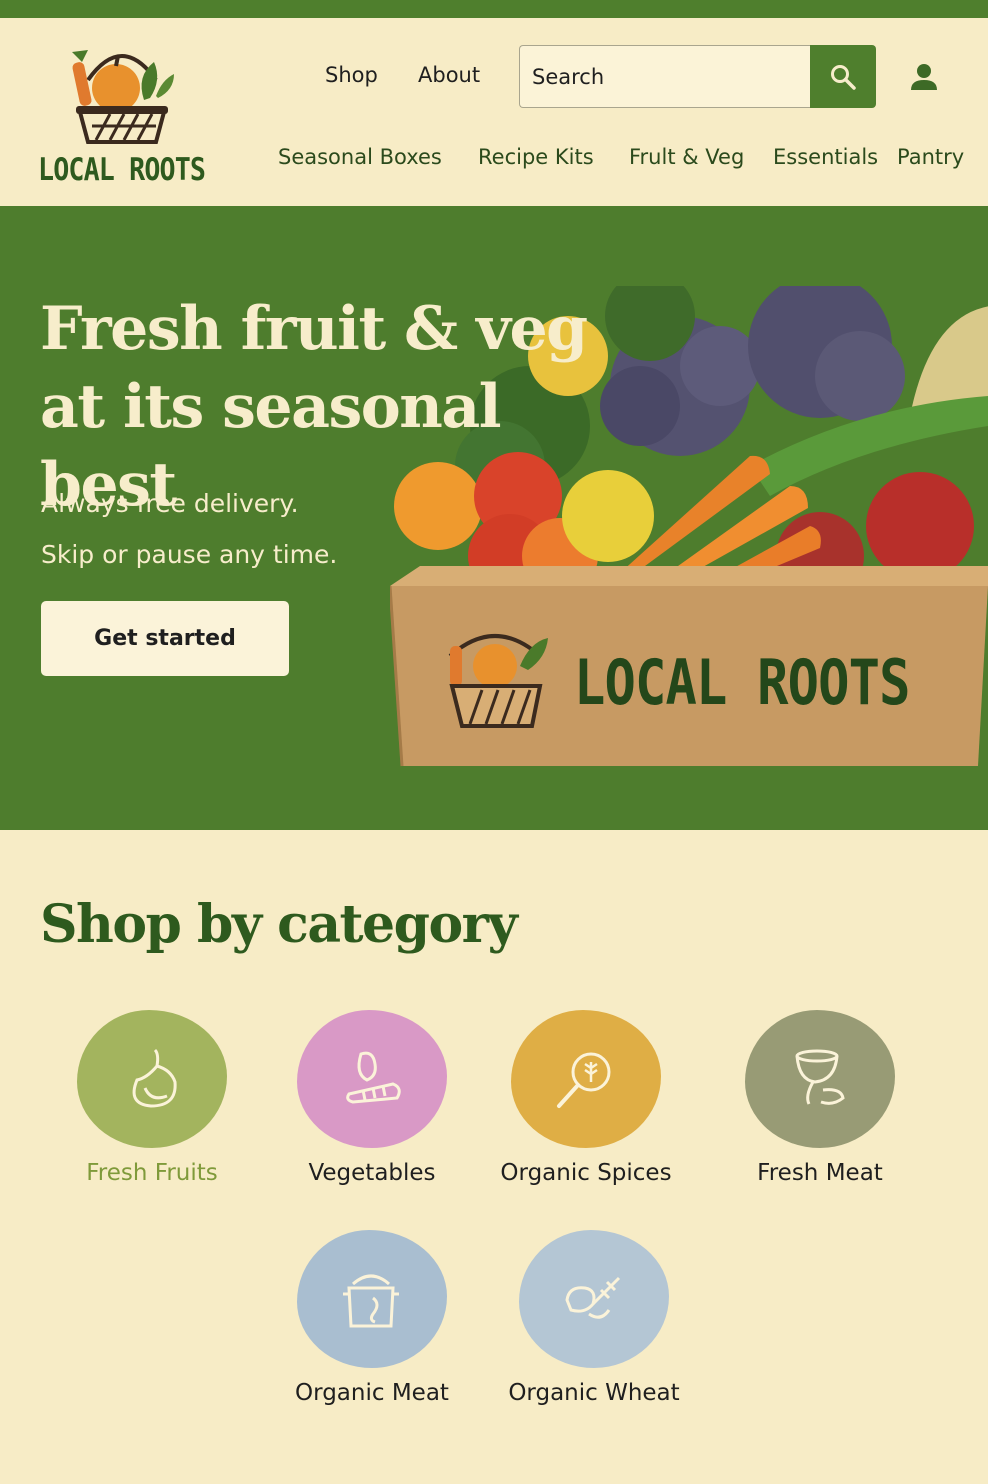 This screenshot has width=988, height=1484. Describe the element at coordinates (586, 1173) in the screenshot. I see `category-label: Organic Spices` at that location.